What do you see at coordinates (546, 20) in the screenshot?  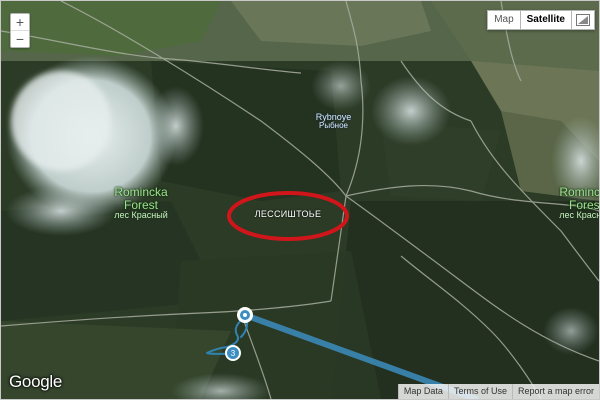 I see `map-type-satellite-button: Satellite` at bounding box center [546, 20].